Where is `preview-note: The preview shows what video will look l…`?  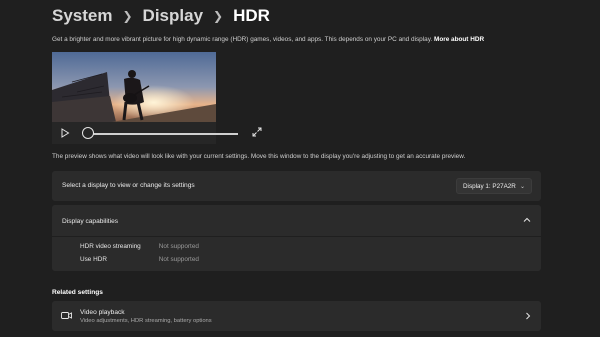
preview-note: The preview shows what video will look l… is located at coordinates (259, 156).